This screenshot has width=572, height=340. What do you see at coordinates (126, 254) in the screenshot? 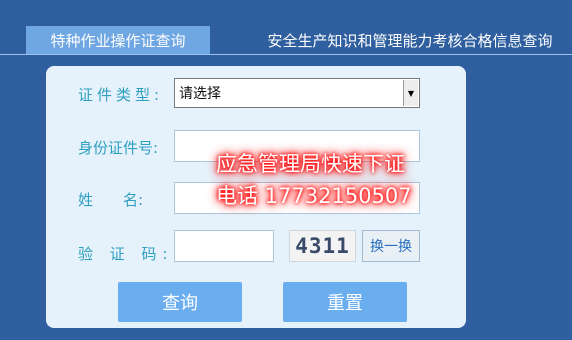
I see `captcha-label: 验 证 码:` at bounding box center [126, 254].